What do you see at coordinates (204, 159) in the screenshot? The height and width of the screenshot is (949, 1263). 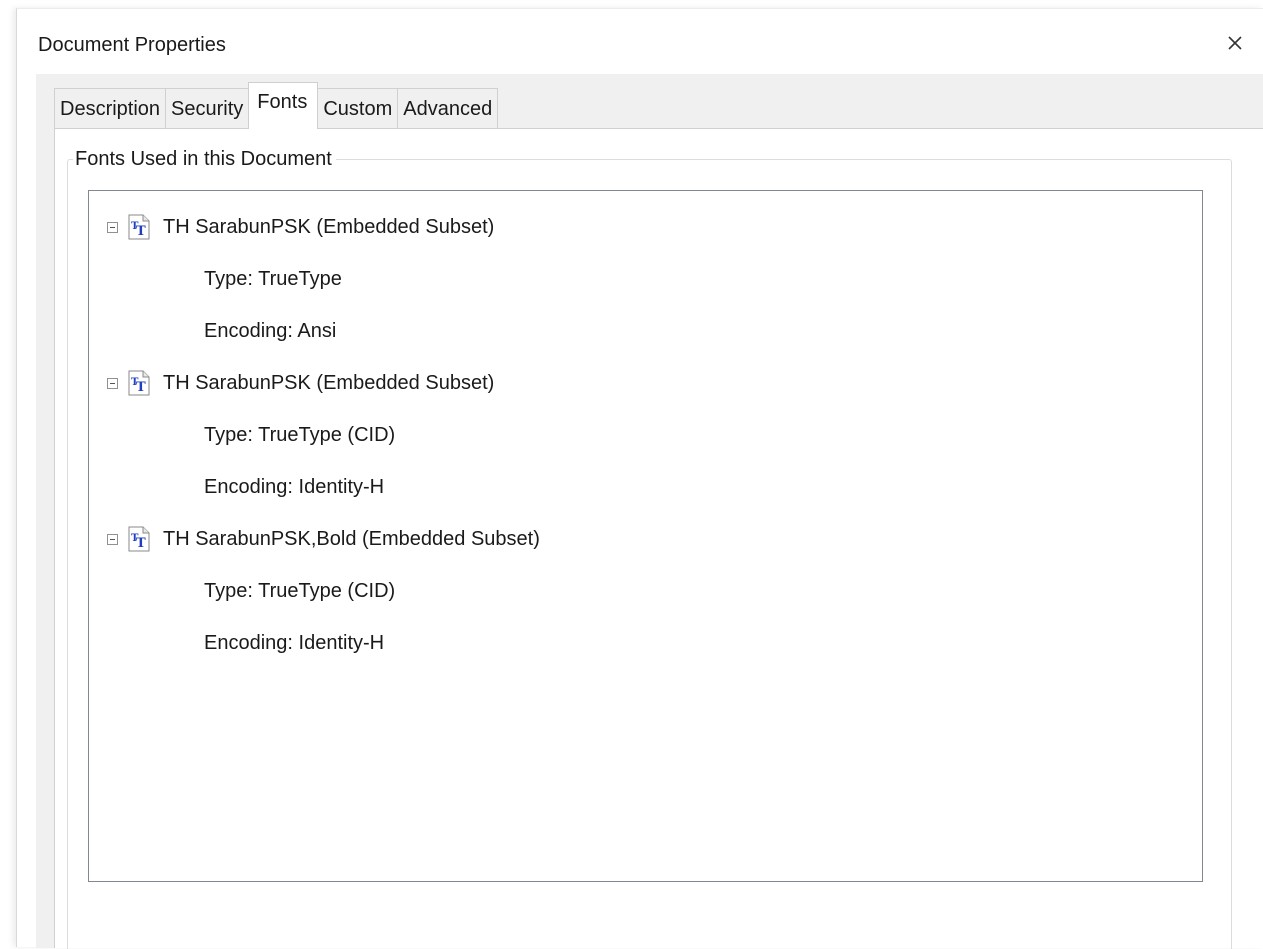 I see `fonts-group-legend: Fonts Used in this Document` at bounding box center [204, 159].